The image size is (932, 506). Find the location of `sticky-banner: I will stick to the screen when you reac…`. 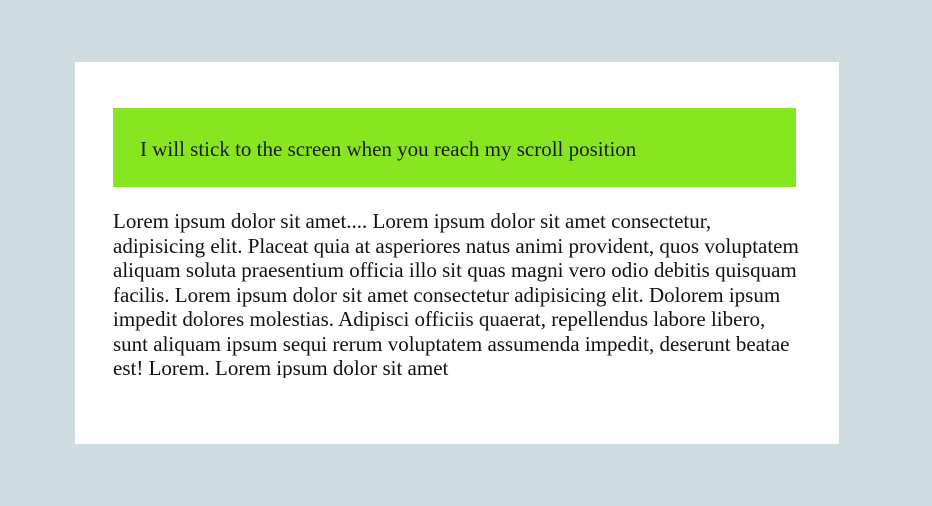

sticky-banner: I will stick to the screen when you reac… is located at coordinates (454, 147).